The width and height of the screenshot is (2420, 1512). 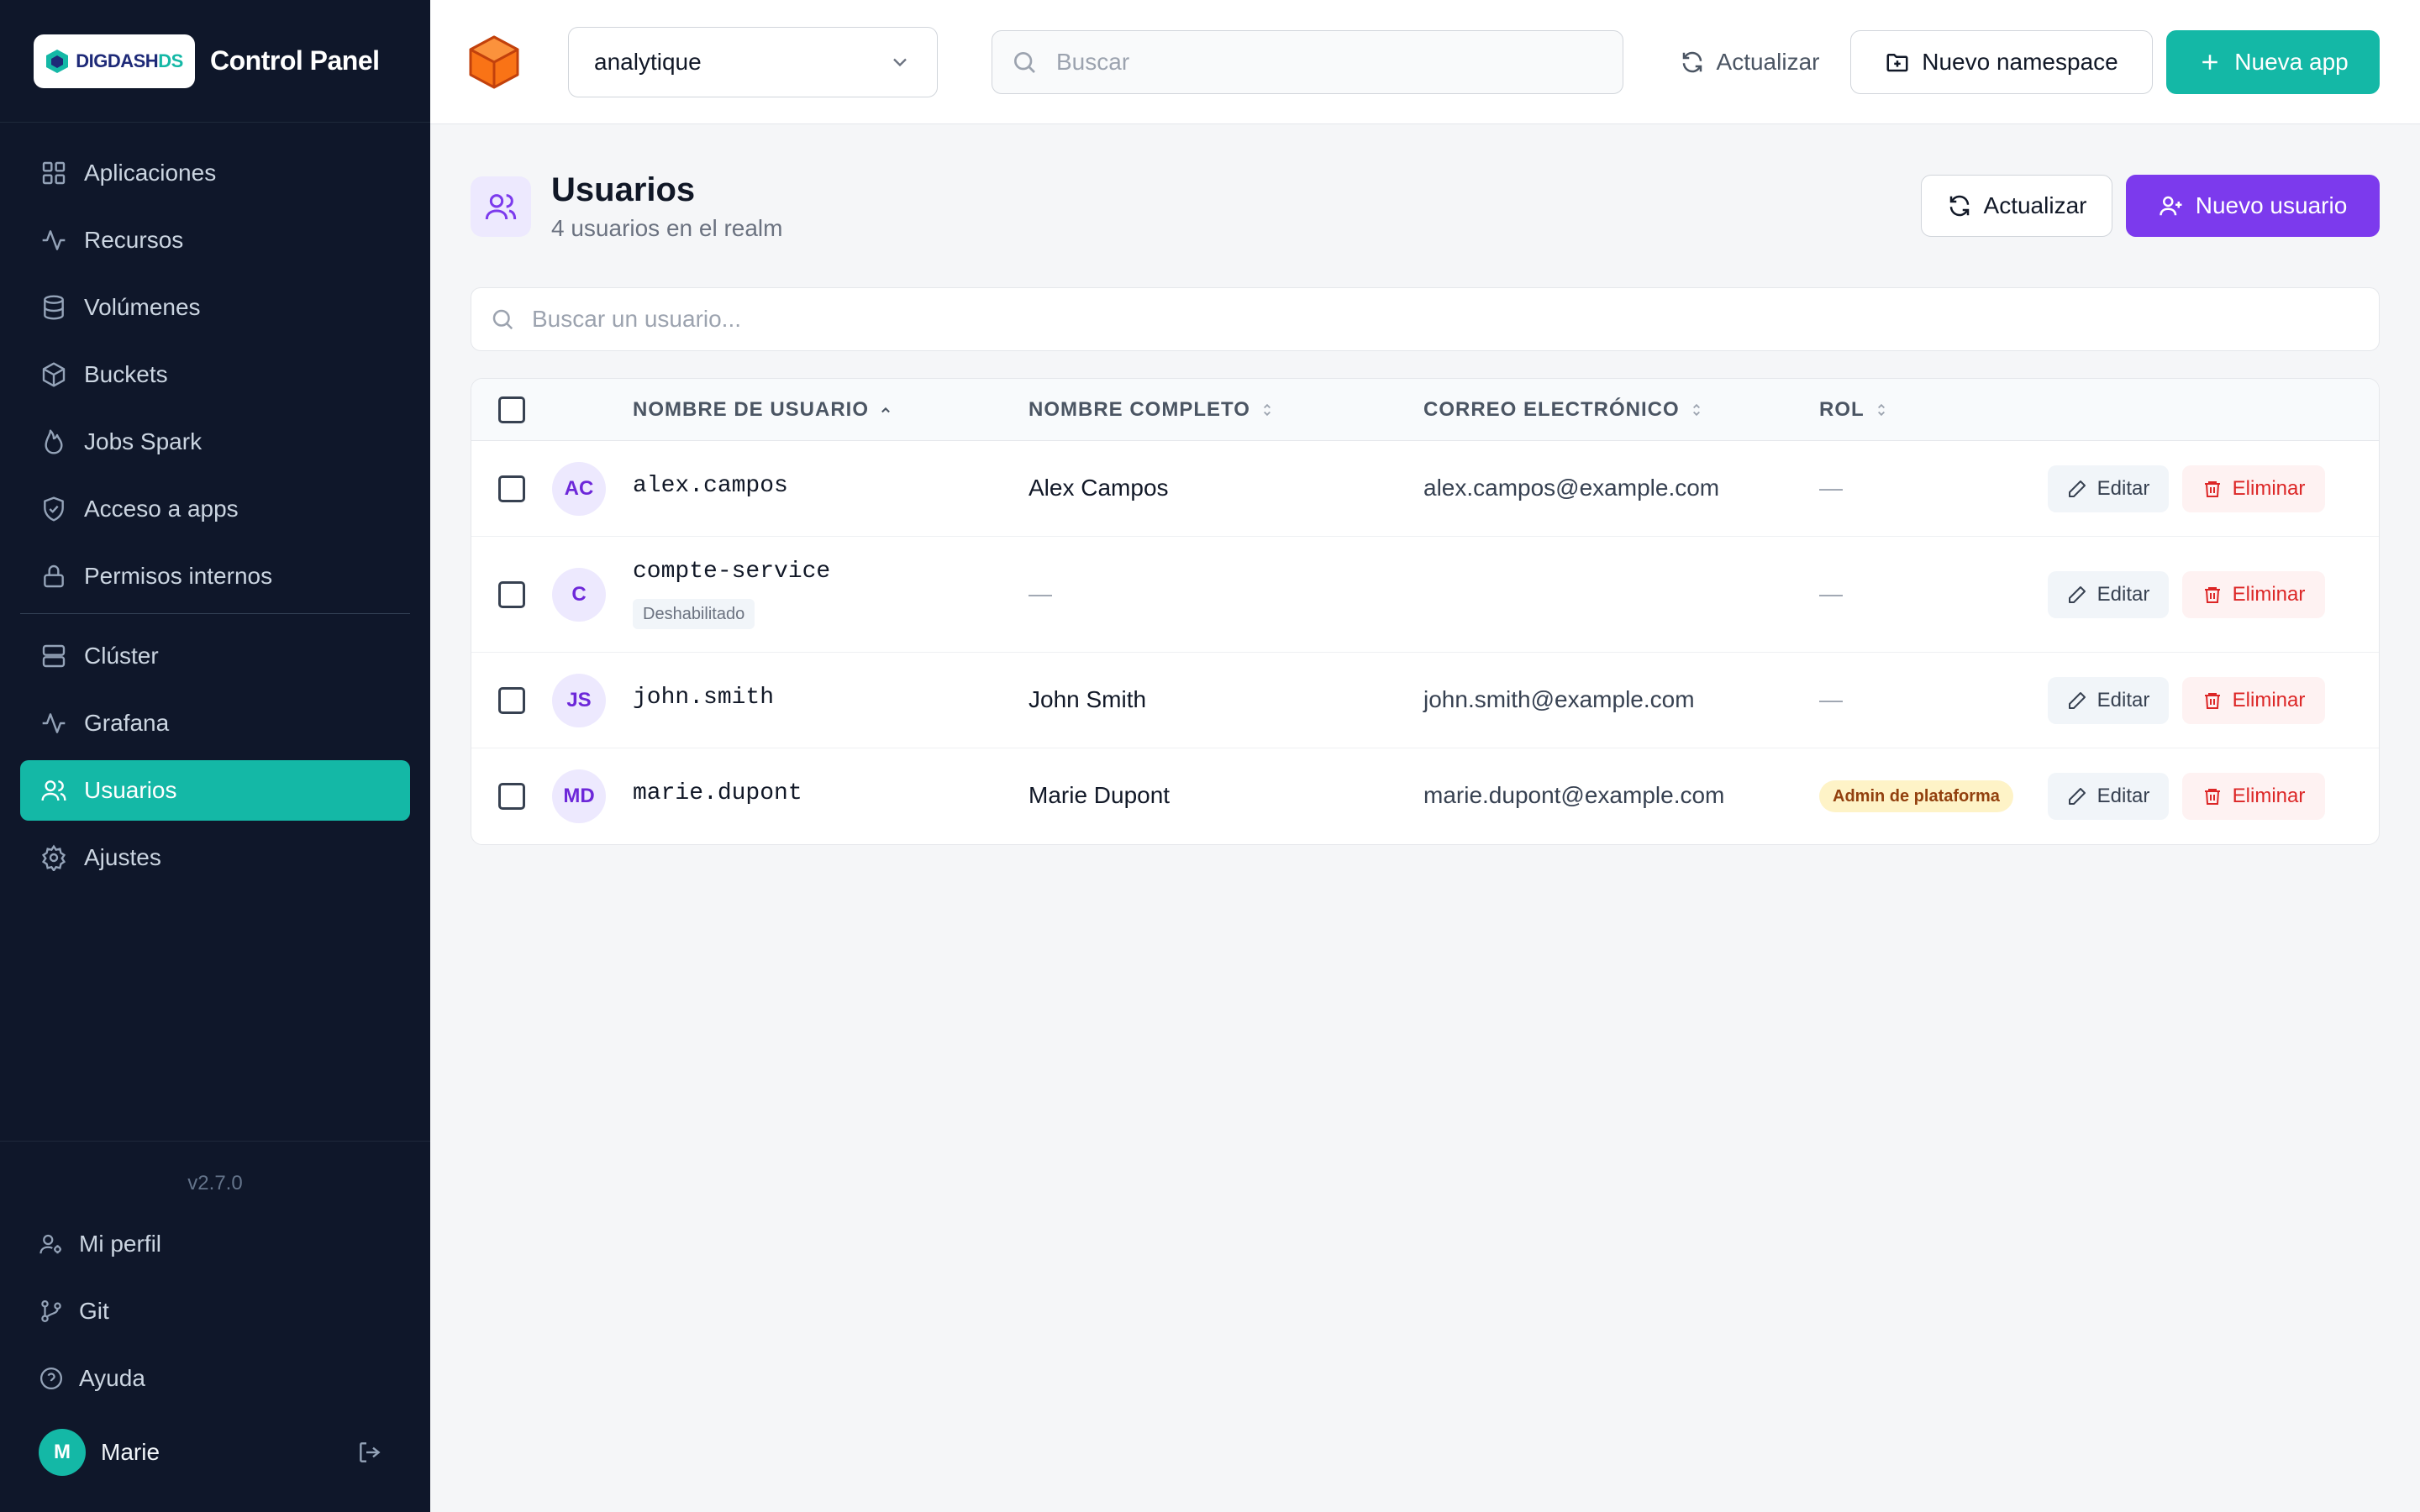 I want to click on new-user-button: Nuevo usuario, so click(x=2253, y=206).